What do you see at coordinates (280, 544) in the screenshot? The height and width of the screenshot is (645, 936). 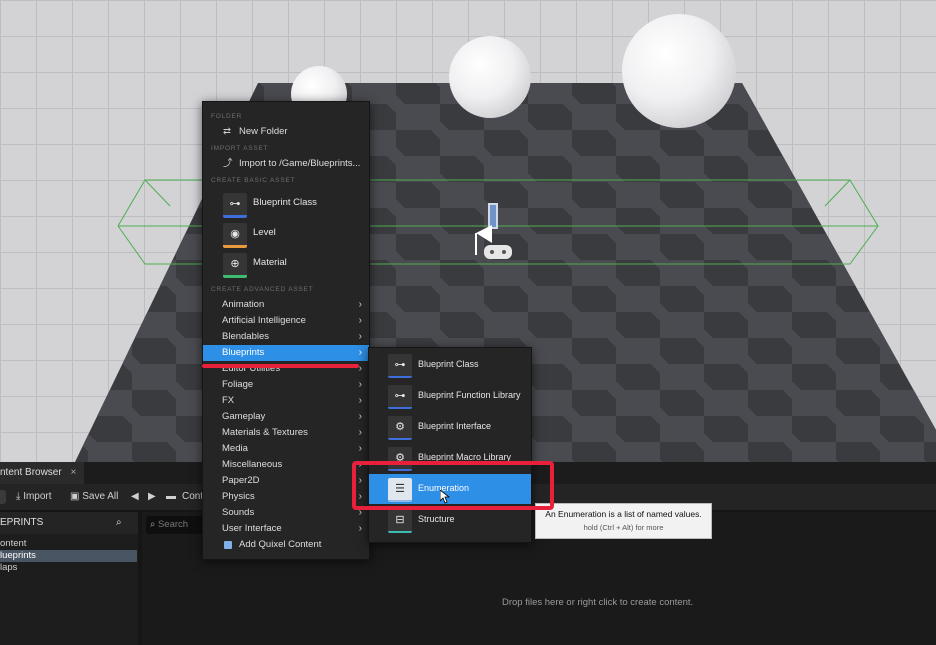 I see `menu-item-label: Add Quixel Content` at bounding box center [280, 544].